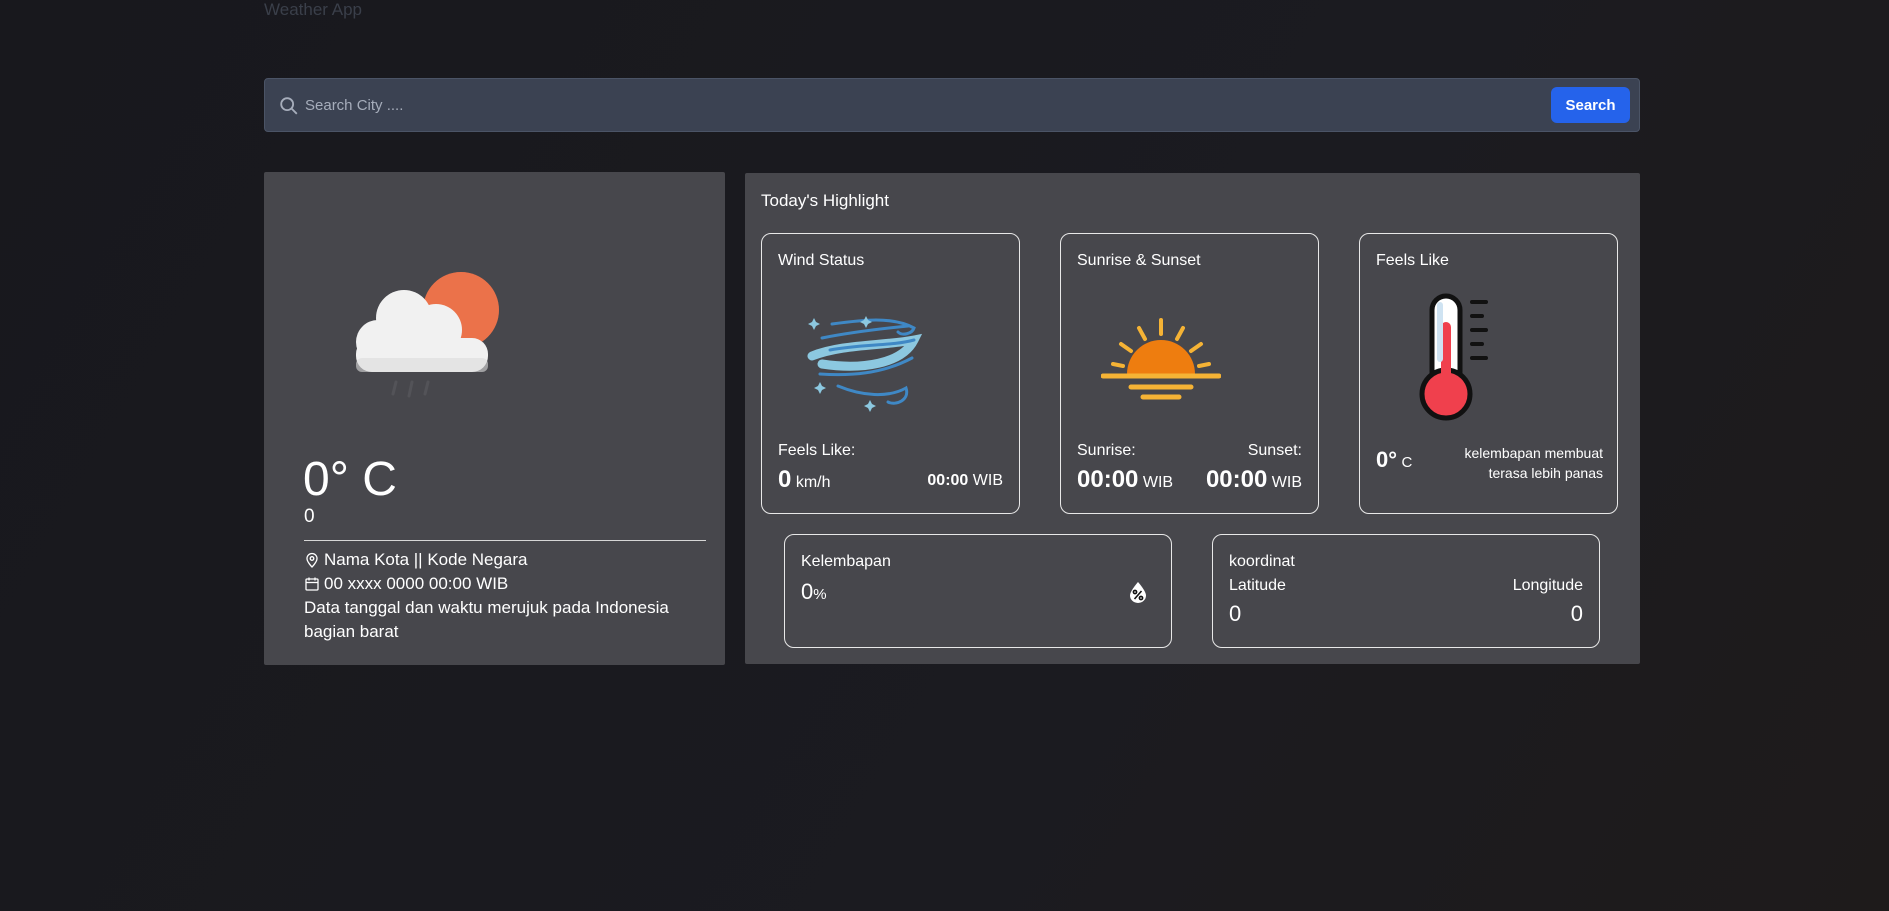  I want to click on location-pin-icon, so click(312, 560).